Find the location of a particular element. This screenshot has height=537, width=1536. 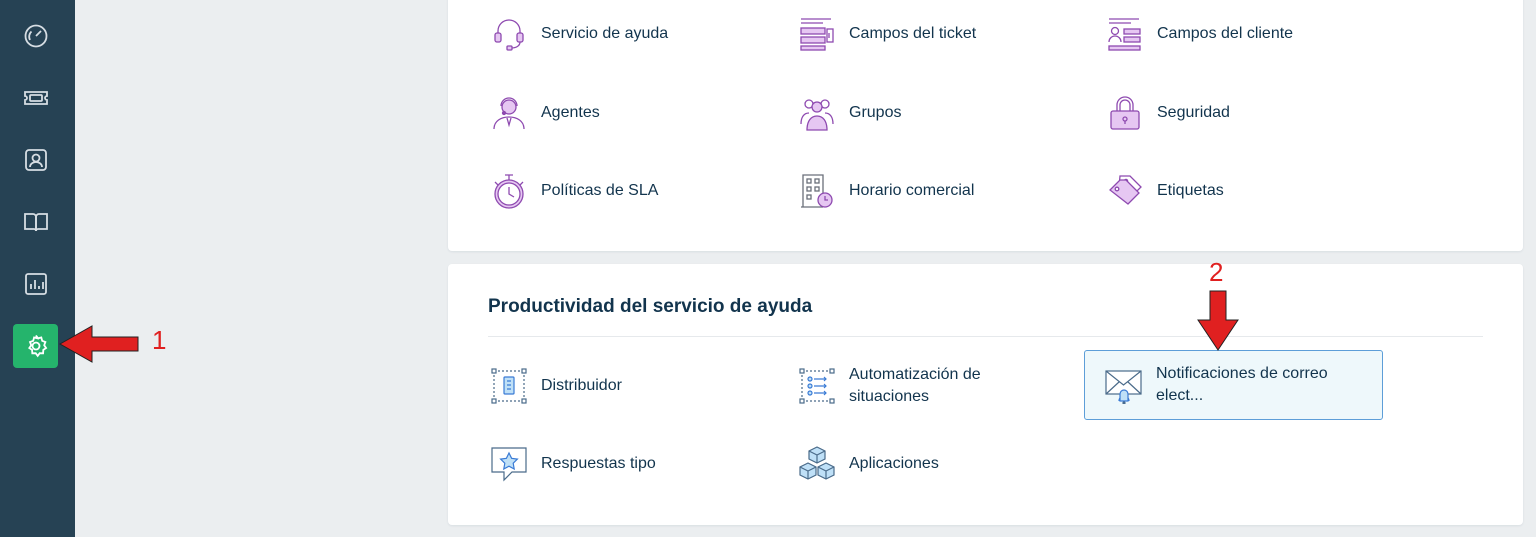

ticket-icon is located at coordinates (35, 98).